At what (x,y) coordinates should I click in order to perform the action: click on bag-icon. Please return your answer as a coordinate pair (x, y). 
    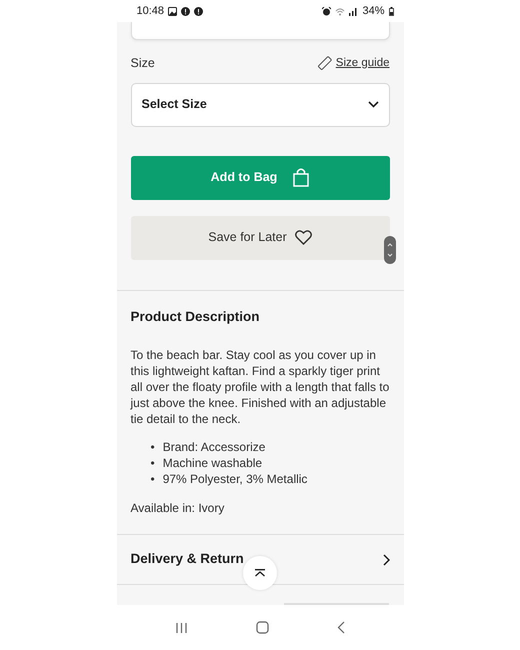
    Looking at the image, I should click on (301, 178).